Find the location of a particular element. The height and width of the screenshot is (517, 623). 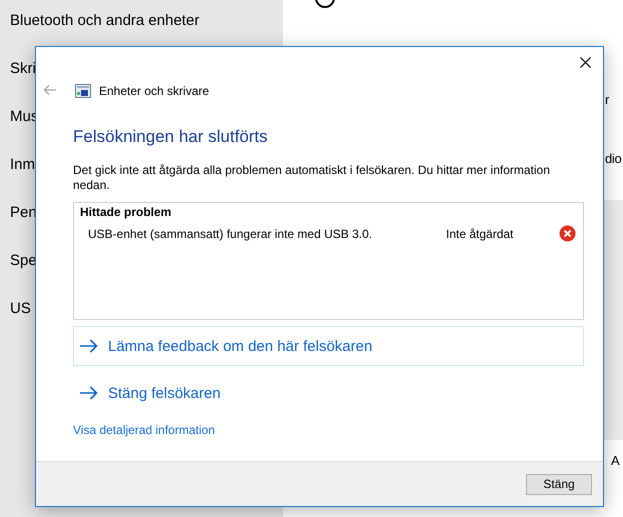

action-link: Lämna feedback om den här felsökaren is located at coordinates (328, 346).